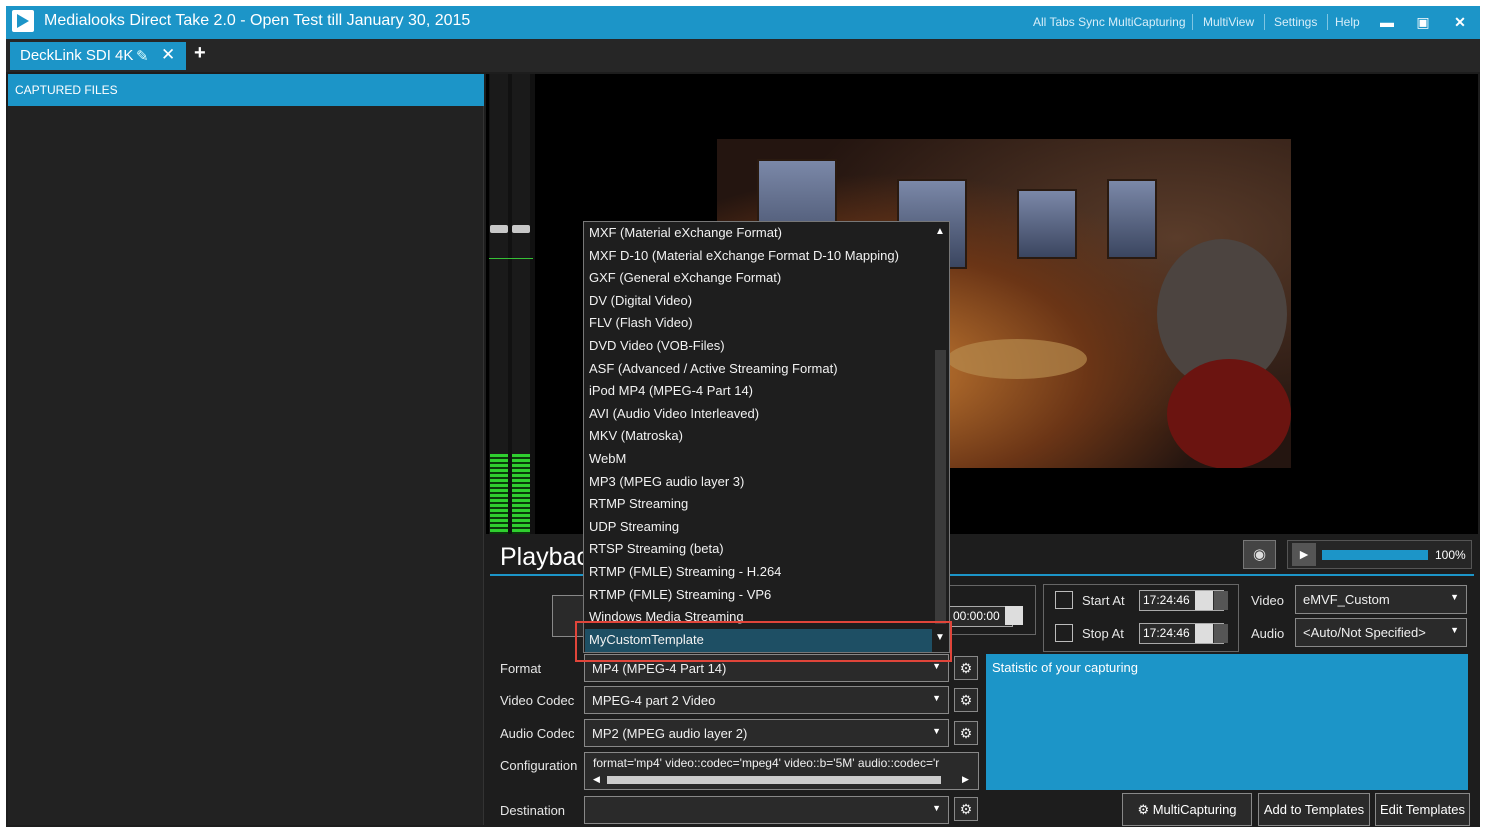 Image resolution: width=1486 pixels, height=827 pixels. Describe the element at coordinates (654, 700) in the screenshot. I see `video-codec-value: MPEG-4 part 2 Video` at that location.